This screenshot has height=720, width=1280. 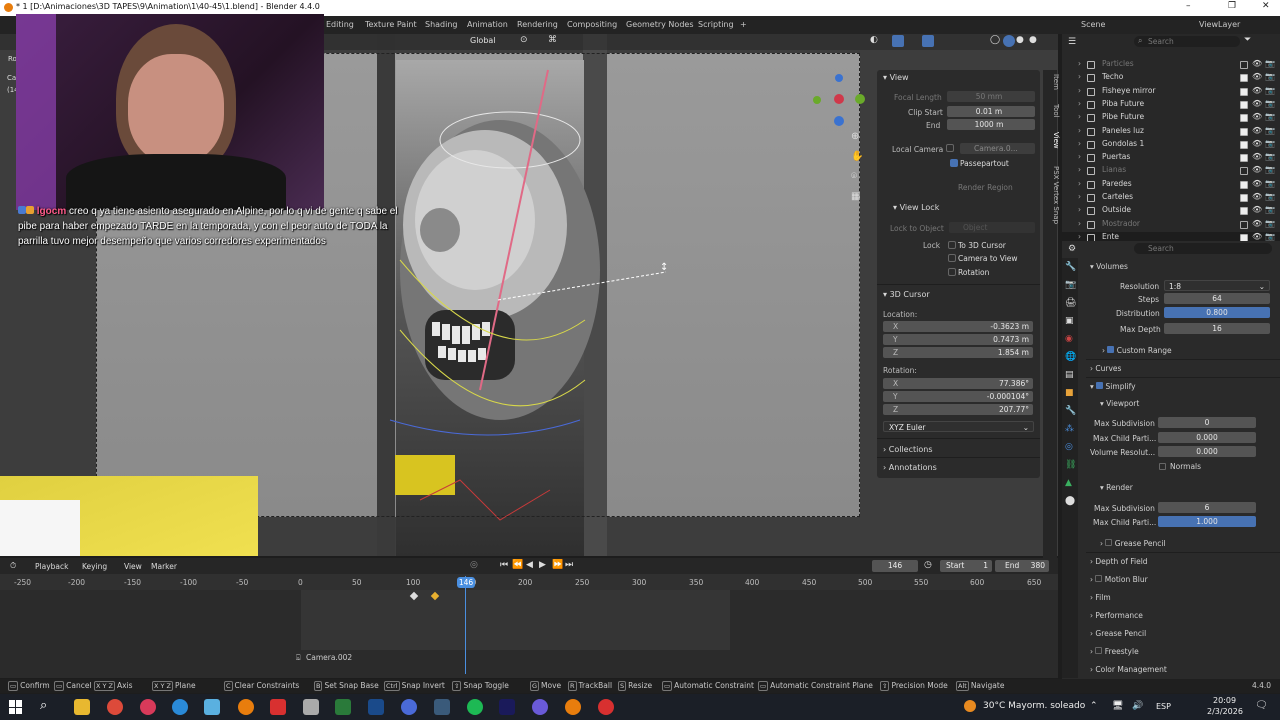 I want to click on playhead-frame-indicator: 146, so click(x=466, y=582).